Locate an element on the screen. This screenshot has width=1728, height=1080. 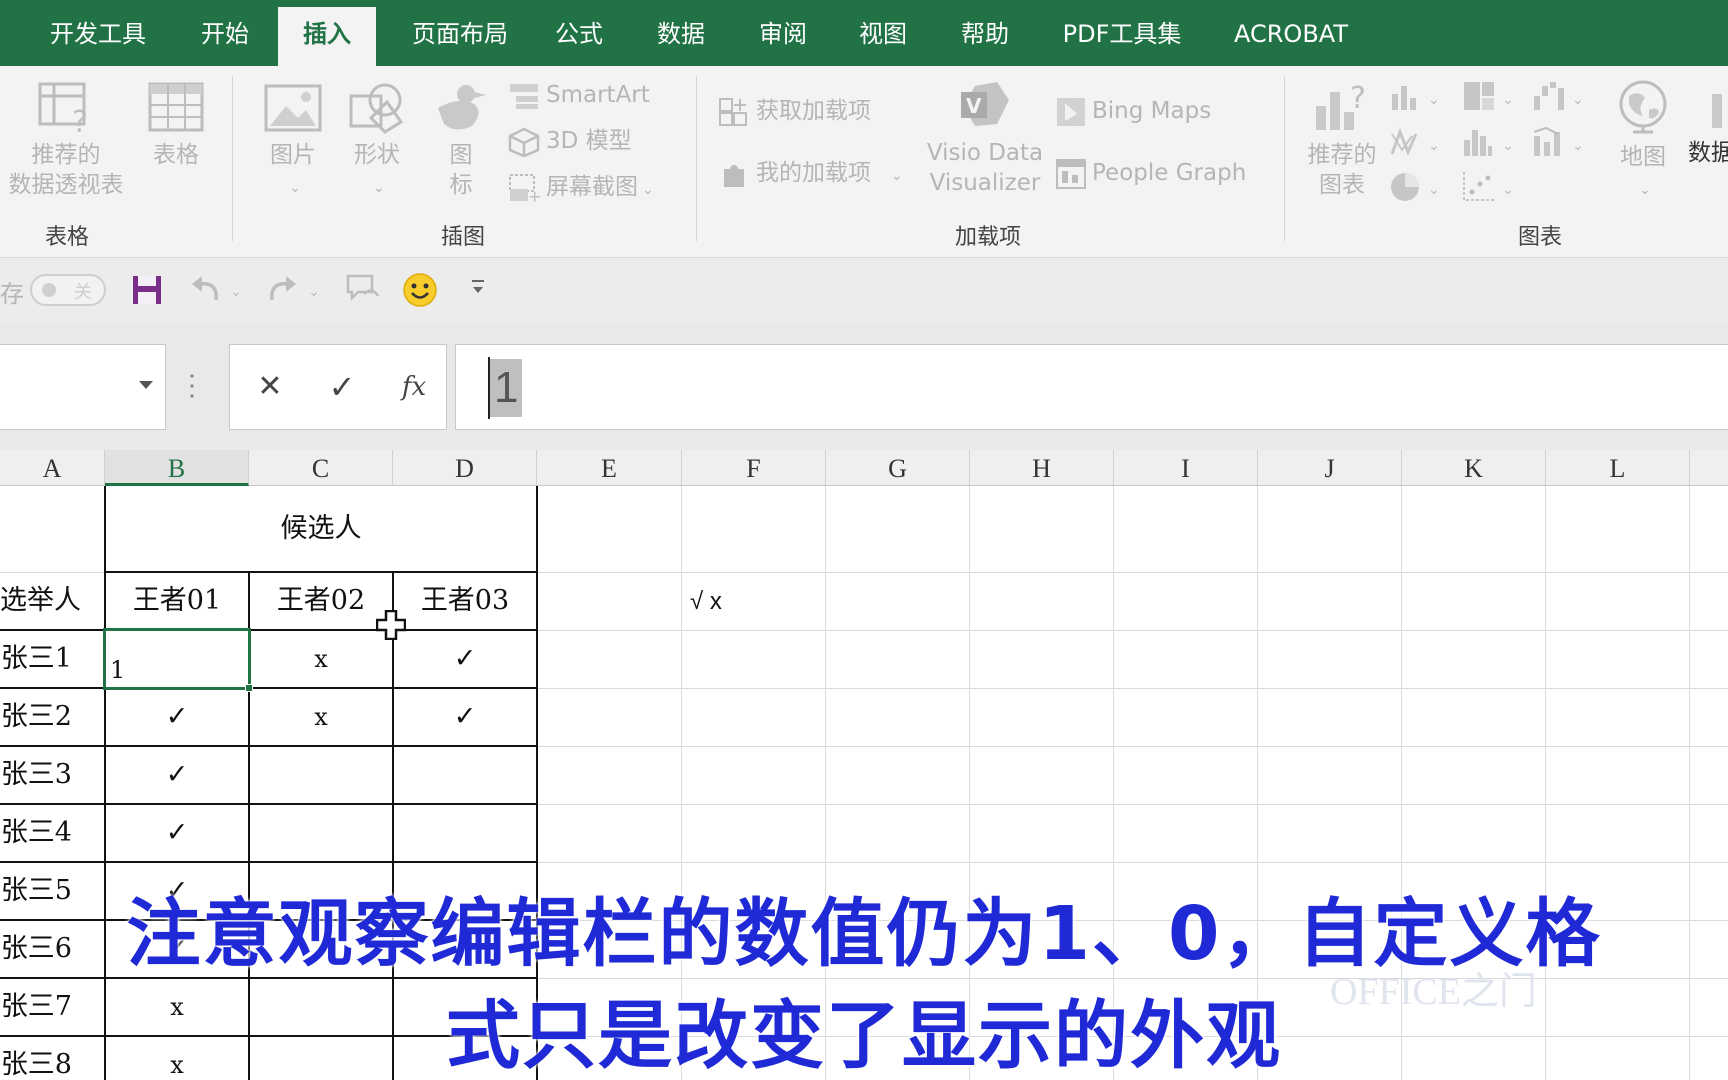
visio-label-2: Visualizer is located at coordinates (985, 183).